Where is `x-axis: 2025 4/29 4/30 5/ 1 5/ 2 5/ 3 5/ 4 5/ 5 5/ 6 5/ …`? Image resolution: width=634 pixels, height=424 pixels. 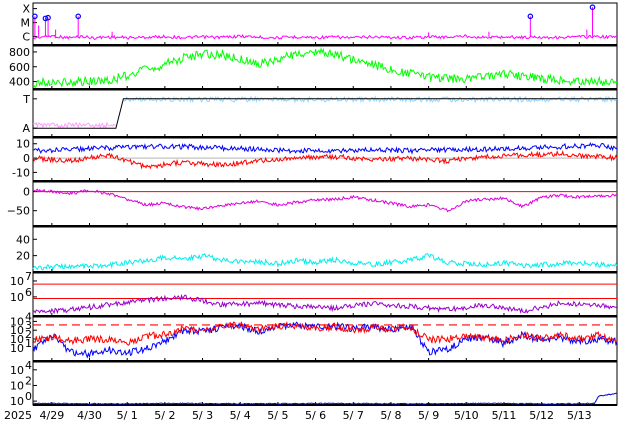 x-axis: 2025 4/29 4/30 5/ 1 5/ 2 5/ 3 5/ 4 5/ 5 5/ 6 5/ … is located at coordinates (298, 415).